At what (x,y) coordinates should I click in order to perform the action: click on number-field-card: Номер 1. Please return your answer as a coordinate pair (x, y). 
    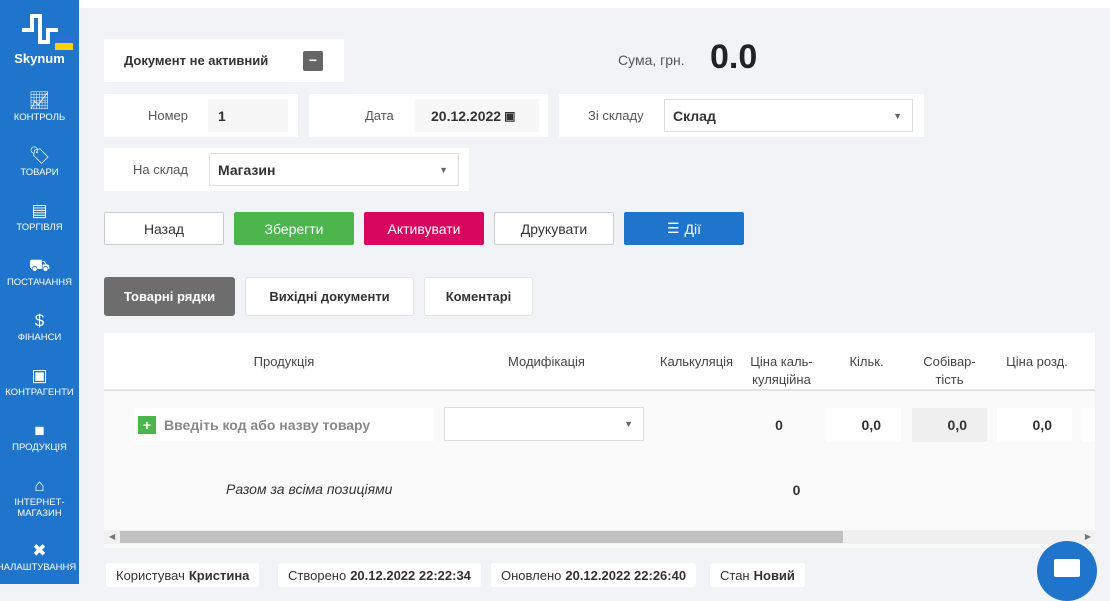
    Looking at the image, I should click on (201, 115).